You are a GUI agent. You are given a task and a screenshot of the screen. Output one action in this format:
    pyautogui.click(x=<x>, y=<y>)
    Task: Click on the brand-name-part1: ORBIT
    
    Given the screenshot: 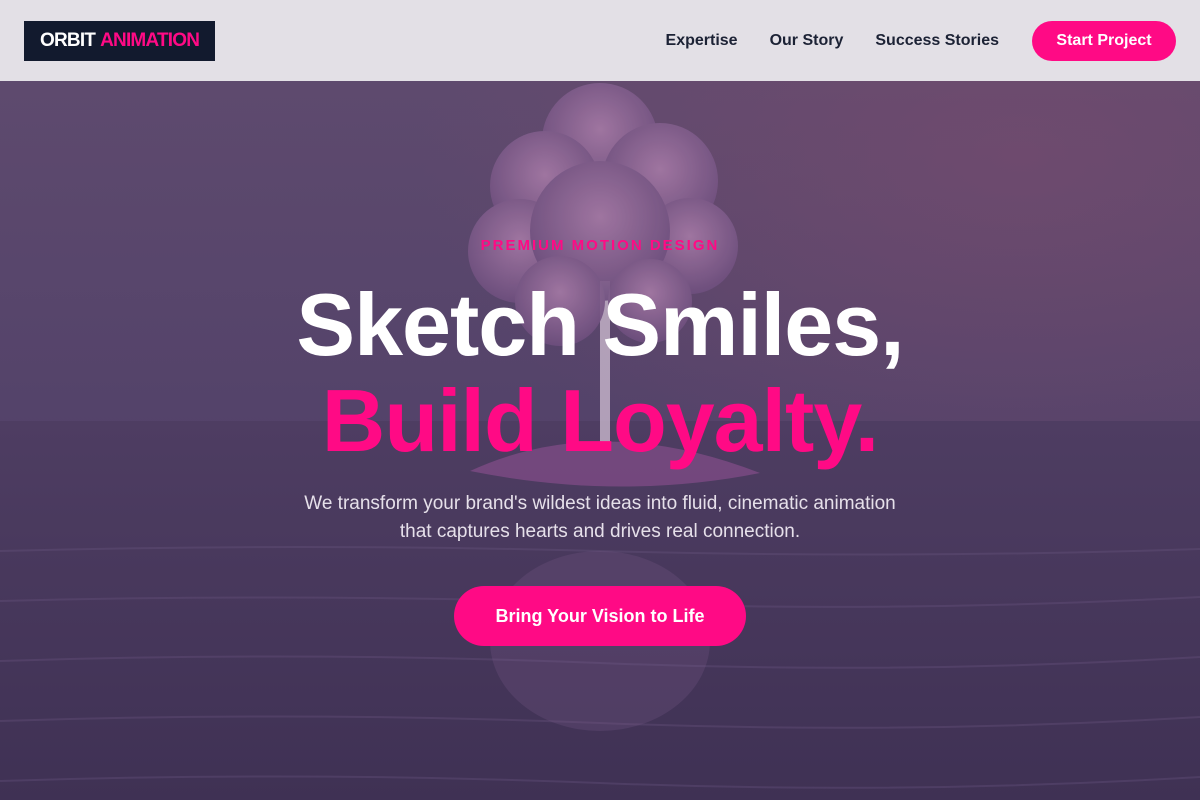 What is the action you would take?
    pyautogui.click(x=68, y=40)
    